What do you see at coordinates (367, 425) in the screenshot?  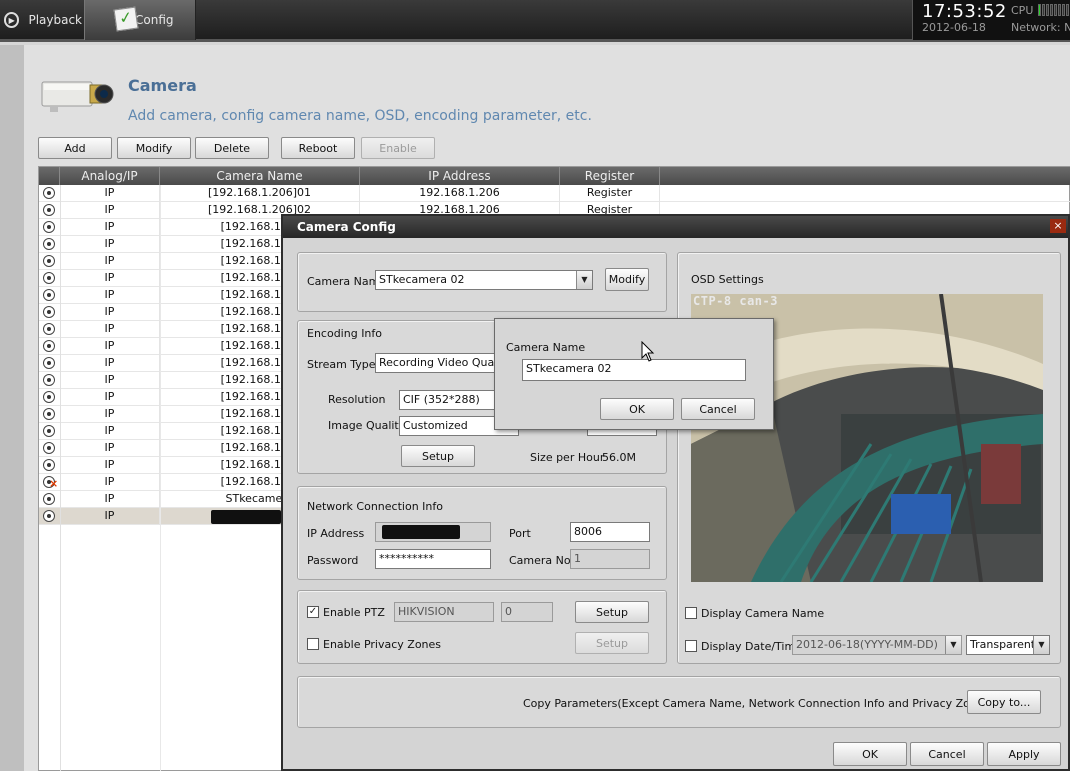 I see `image-quality-label: Image Quality` at bounding box center [367, 425].